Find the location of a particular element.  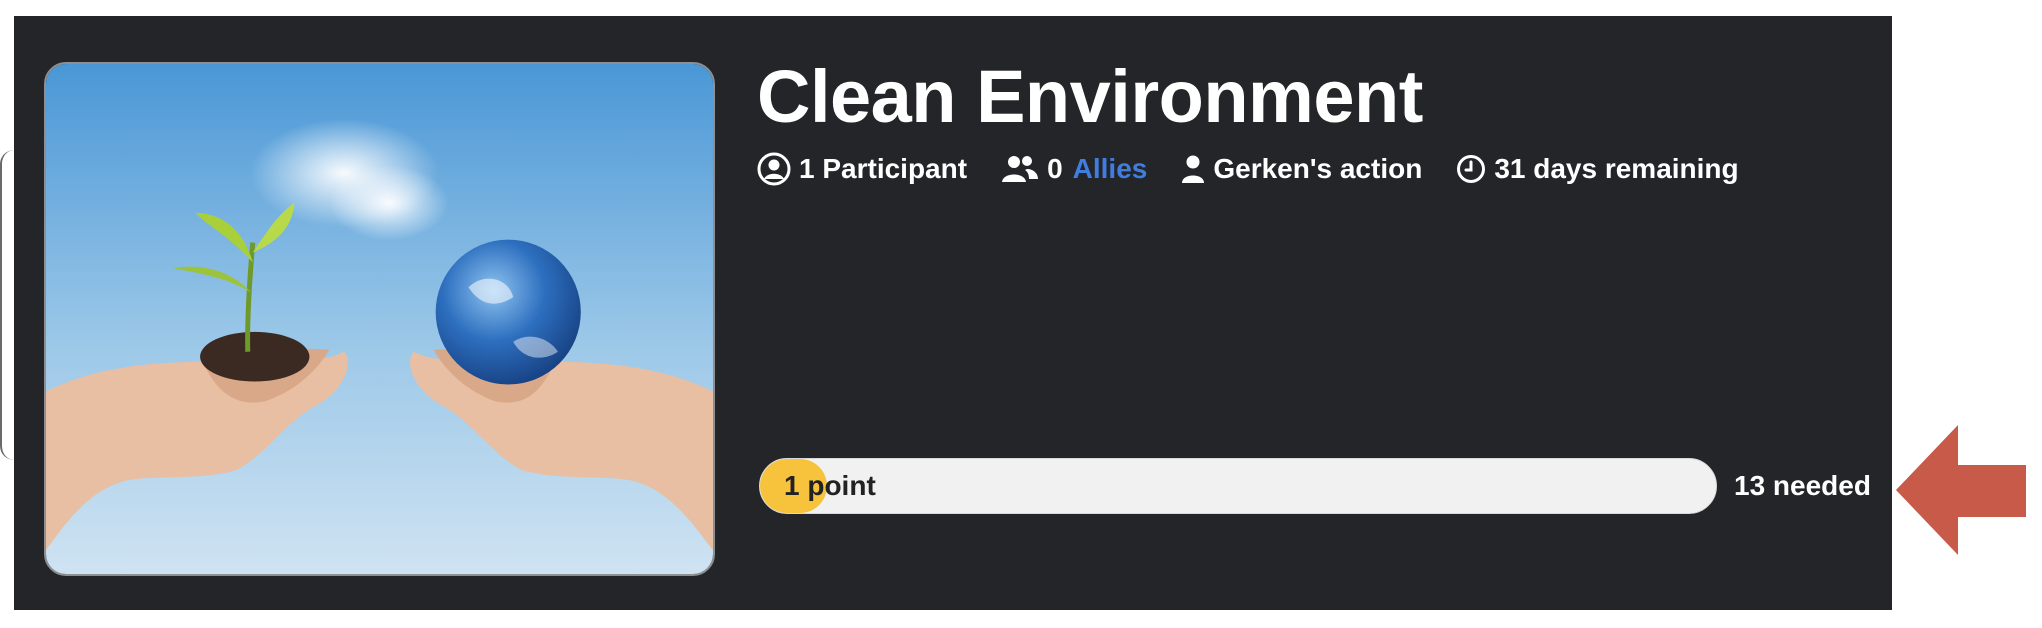

progress-points-label: 1 point is located at coordinates (830, 485).